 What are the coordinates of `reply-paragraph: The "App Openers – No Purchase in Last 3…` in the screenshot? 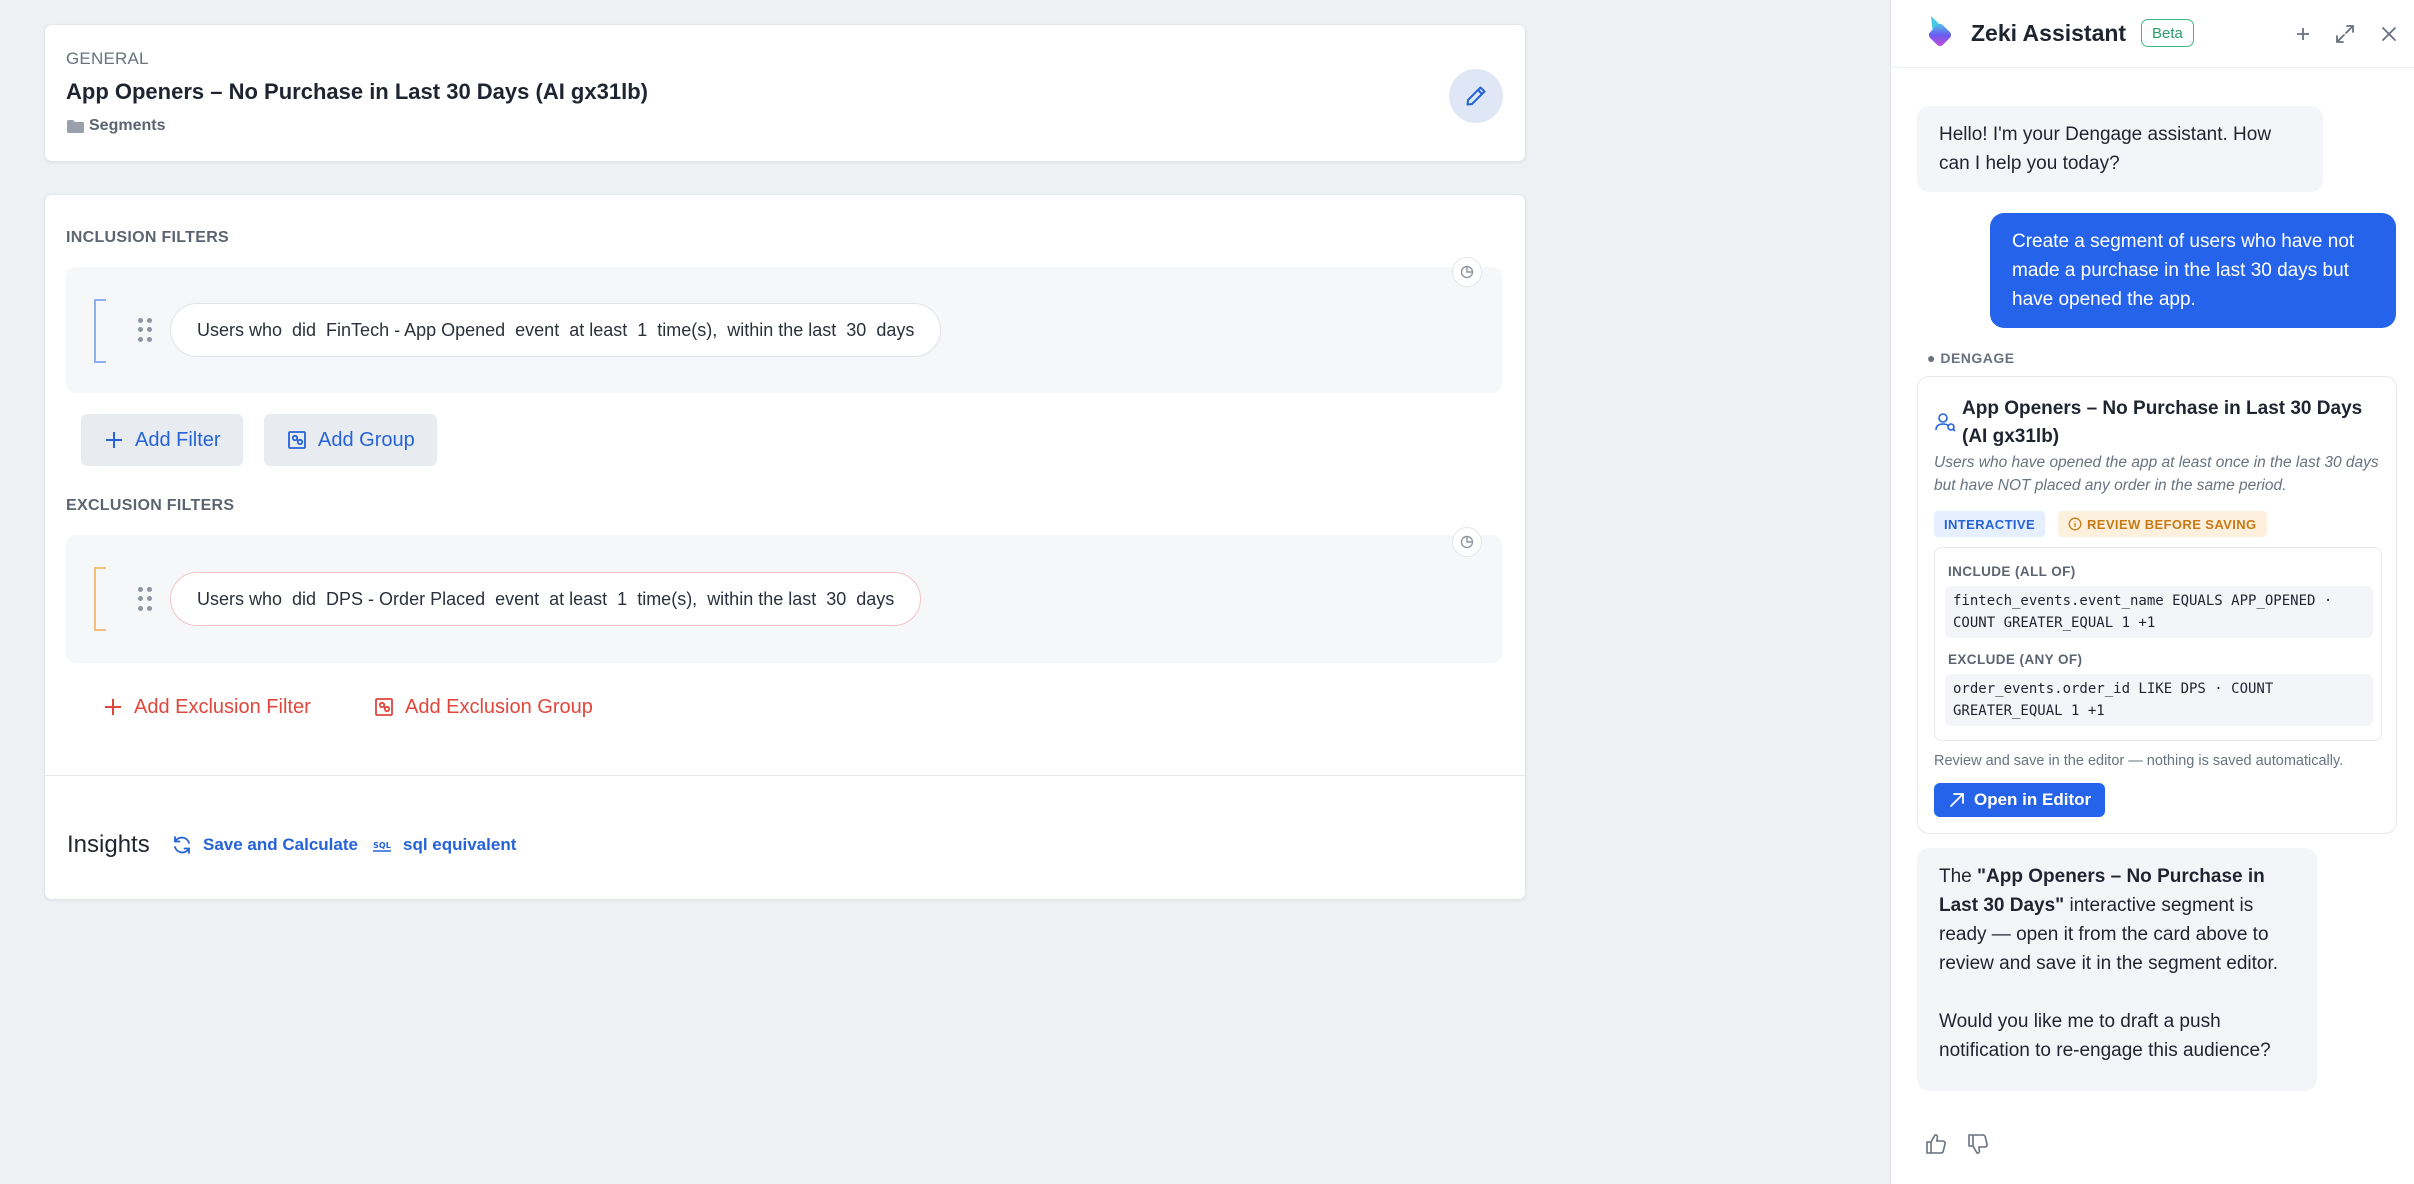 It's located at (2117, 920).